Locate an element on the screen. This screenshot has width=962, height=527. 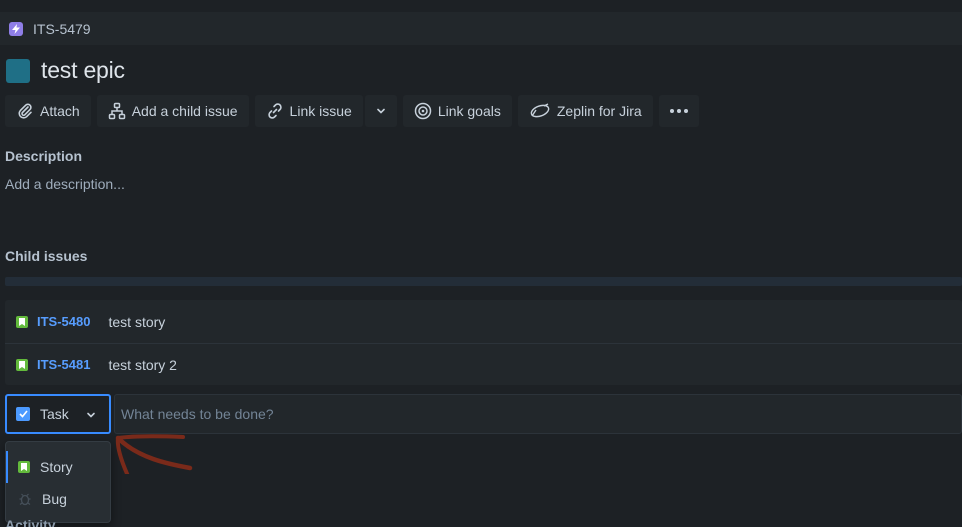
child-summary-input is located at coordinates (538, 414).